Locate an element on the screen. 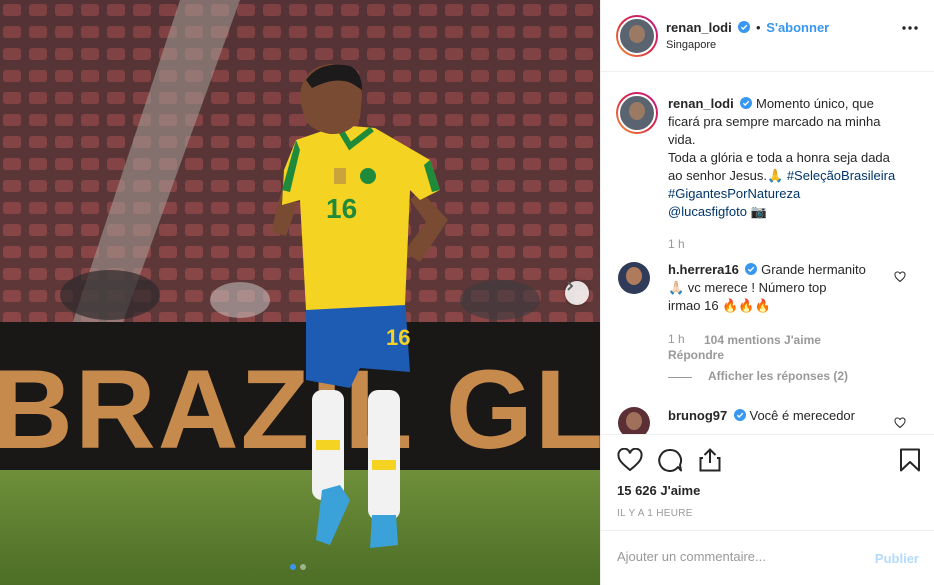 Image resolution: width=934 pixels, height=585 pixels. publish-button: Publier is located at coordinates (897, 558).